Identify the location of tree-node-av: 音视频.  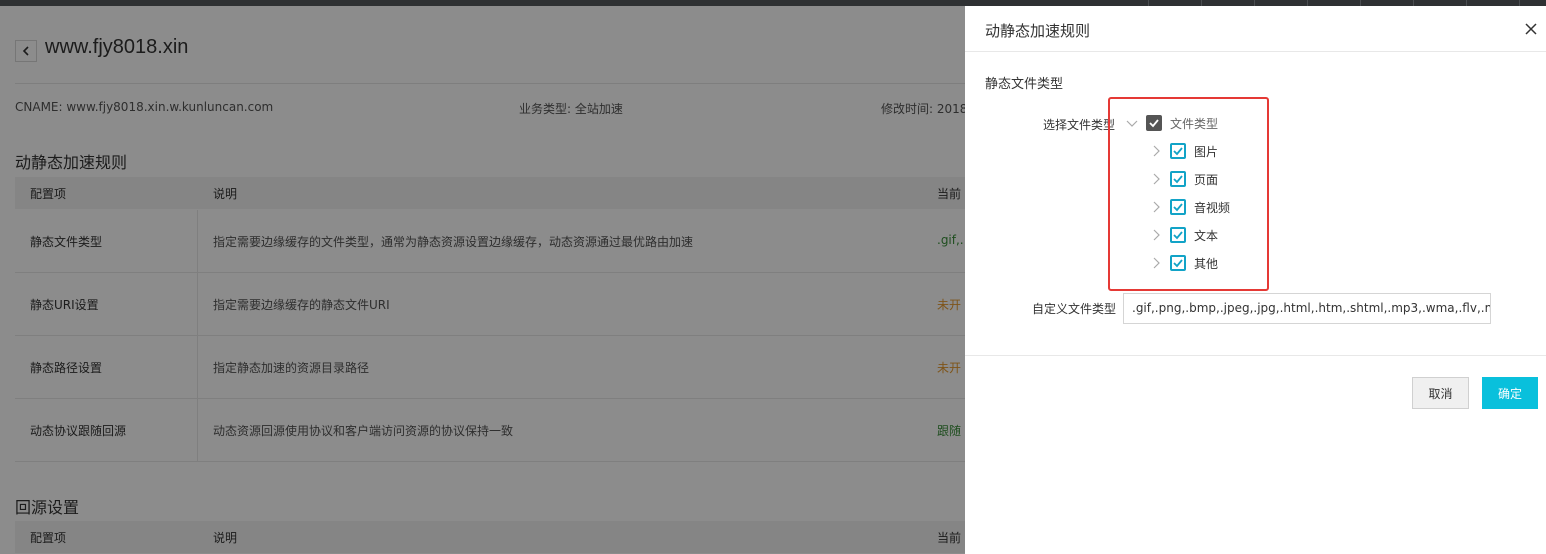
(1189, 207).